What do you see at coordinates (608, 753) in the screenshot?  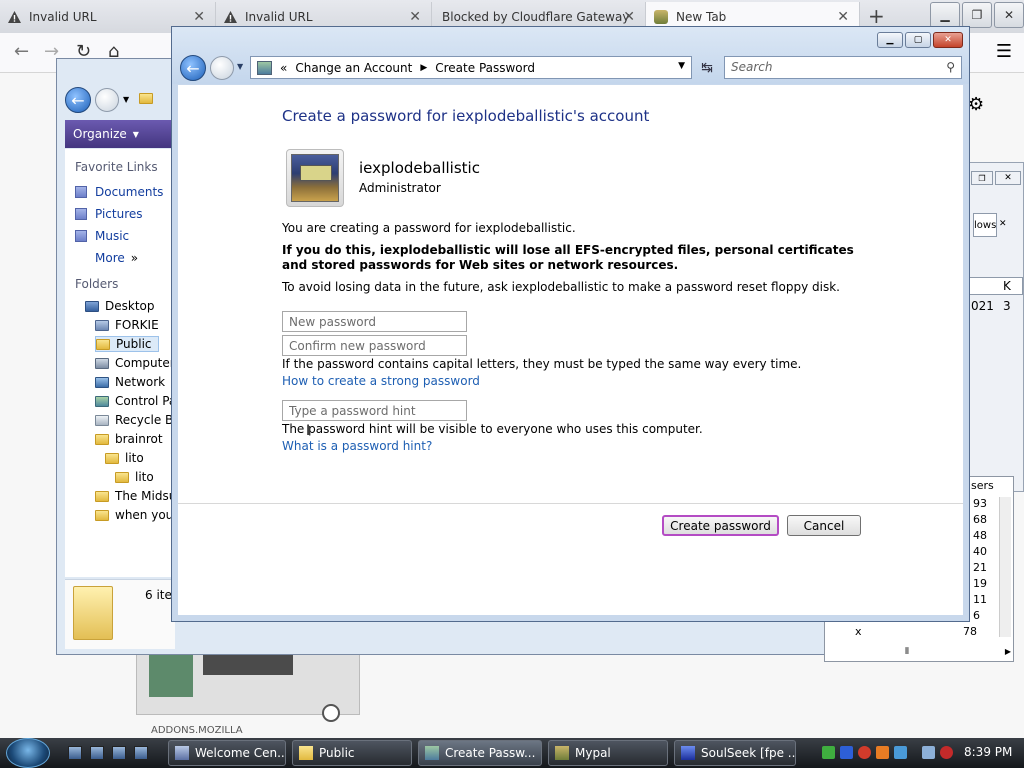 I see `taskbar-item-mypal: Mypal` at bounding box center [608, 753].